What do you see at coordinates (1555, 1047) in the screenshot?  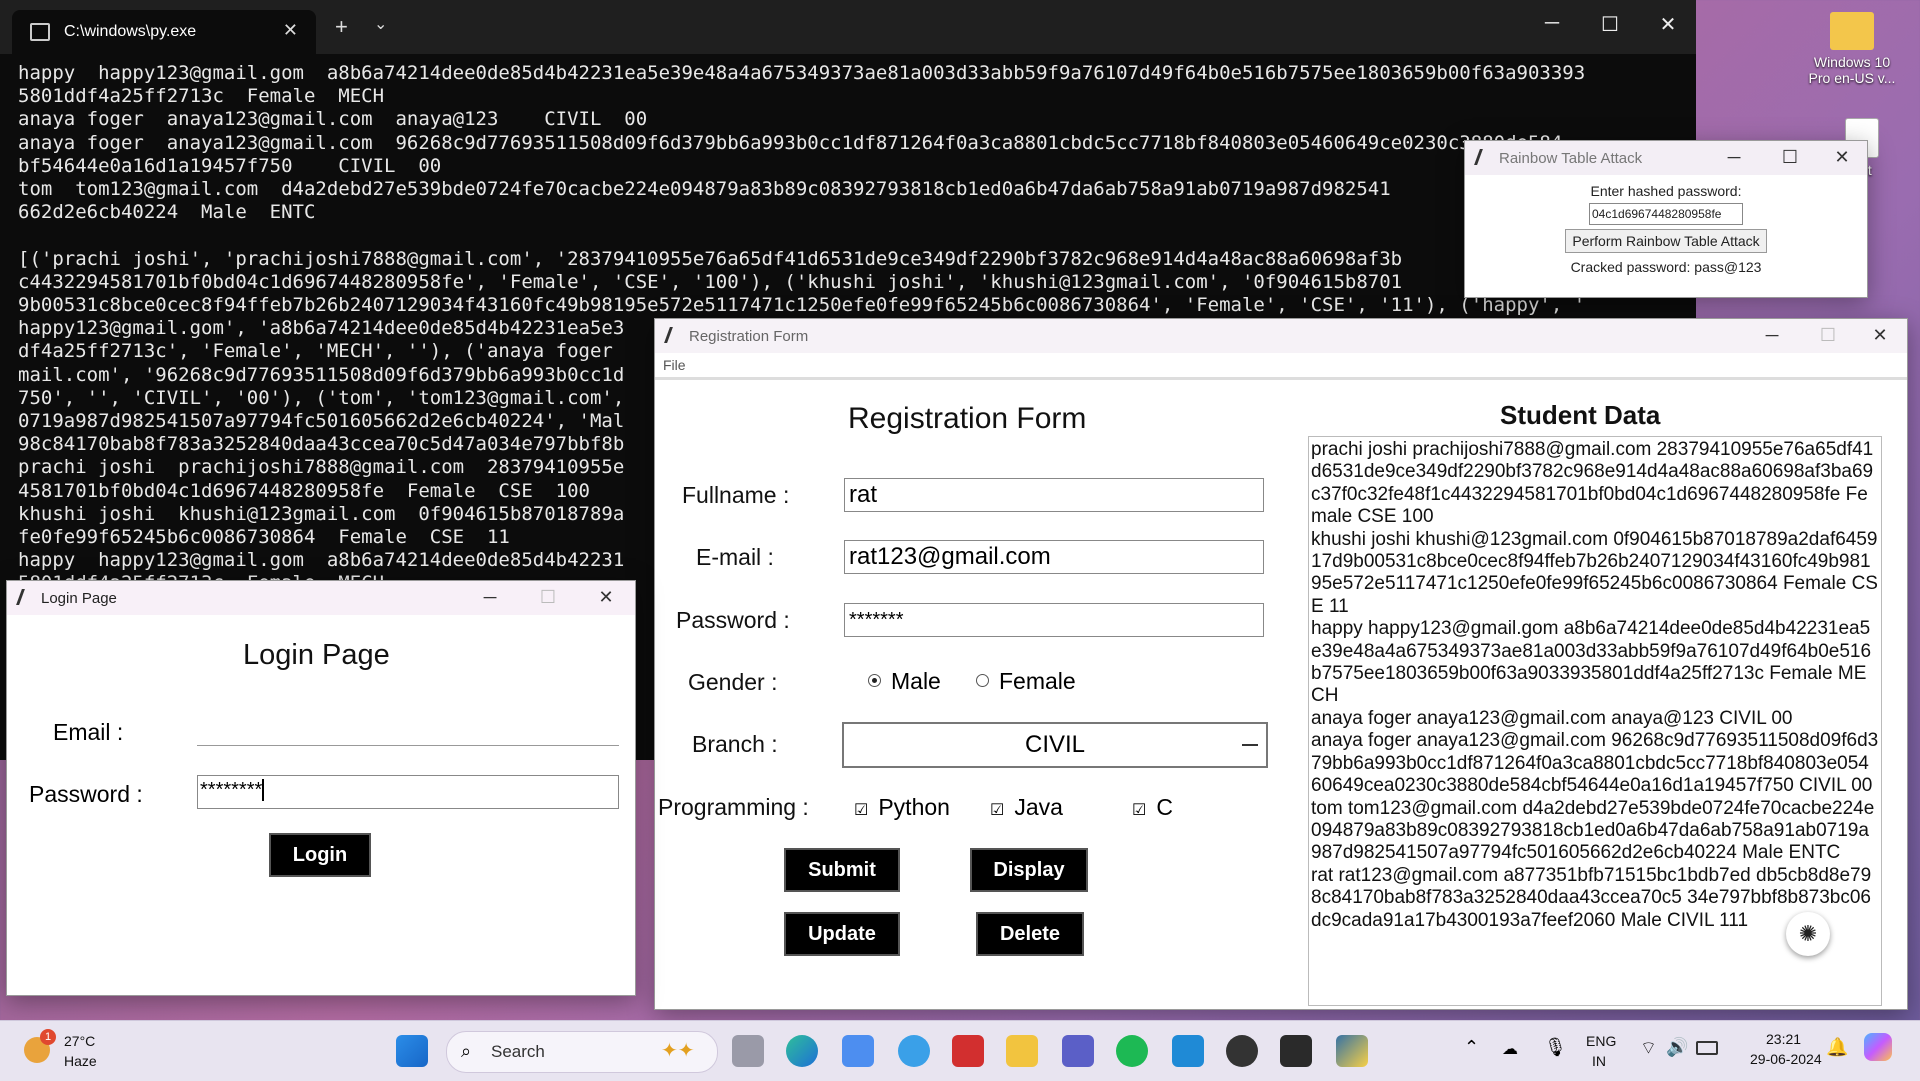 I see `microphone-icon: 🎙` at bounding box center [1555, 1047].